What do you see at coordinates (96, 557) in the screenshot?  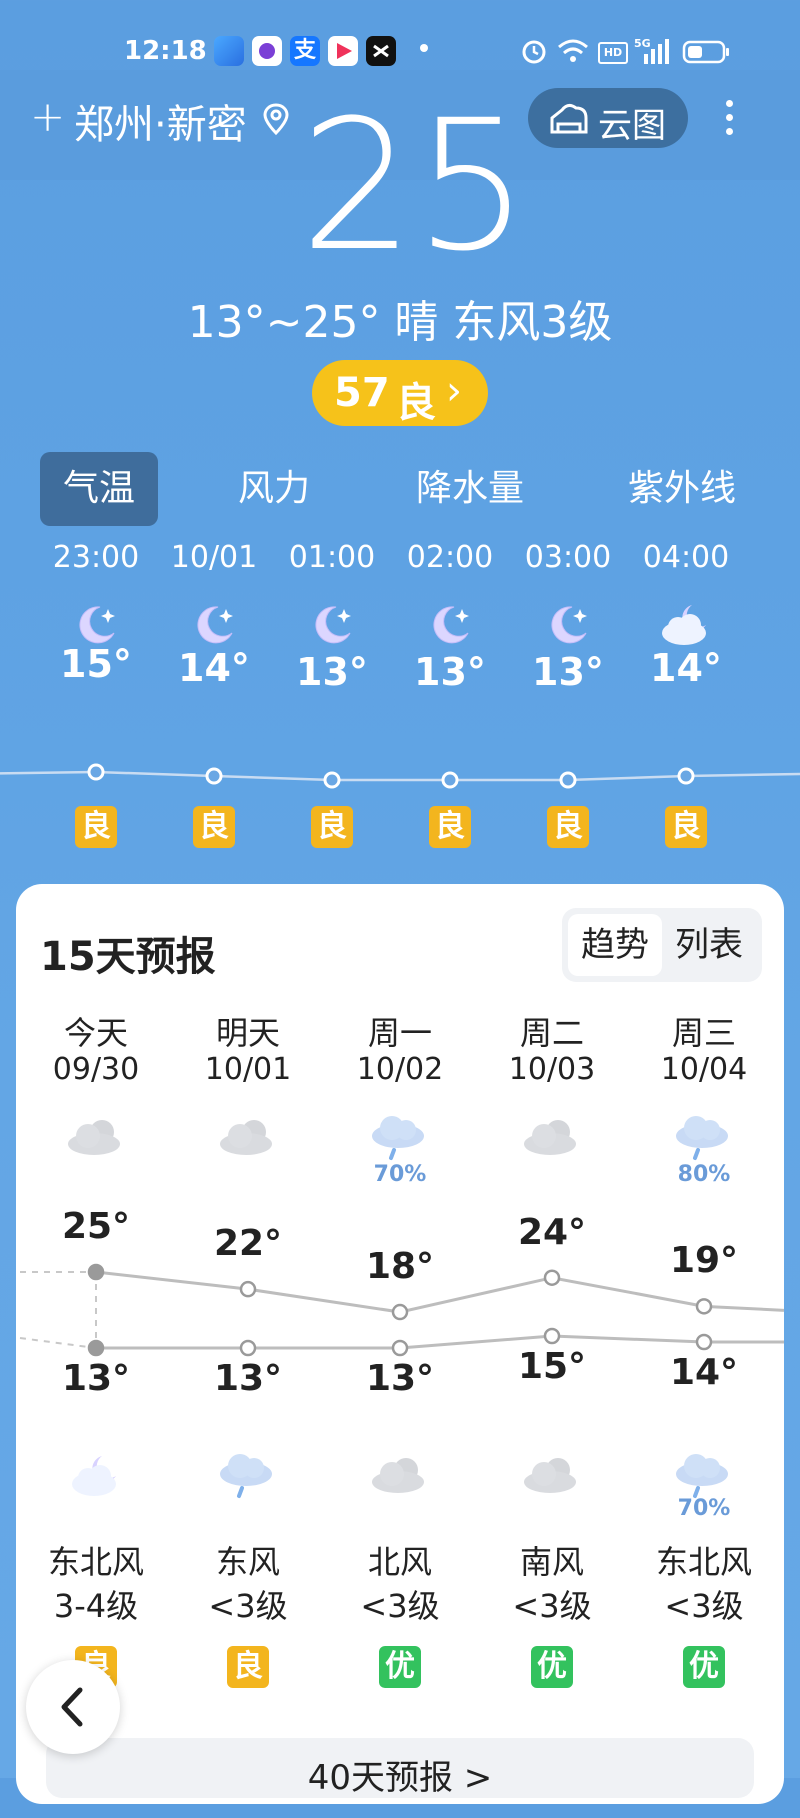 I see `hourly-time: 23:00` at bounding box center [96, 557].